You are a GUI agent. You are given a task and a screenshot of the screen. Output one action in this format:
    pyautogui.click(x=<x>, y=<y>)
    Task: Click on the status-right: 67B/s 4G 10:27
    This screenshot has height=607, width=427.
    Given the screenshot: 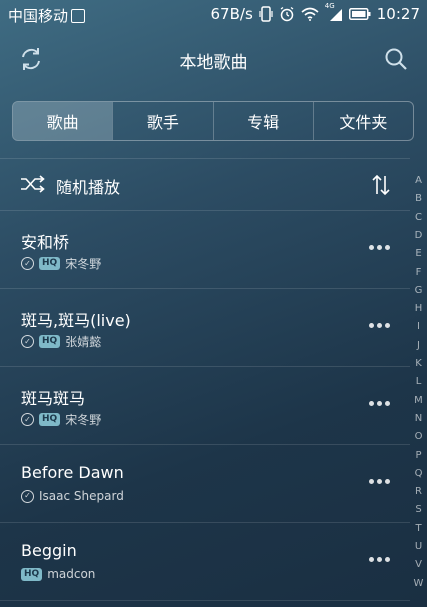 What is the action you would take?
    pyautogui.click(x=315, y=12)
    